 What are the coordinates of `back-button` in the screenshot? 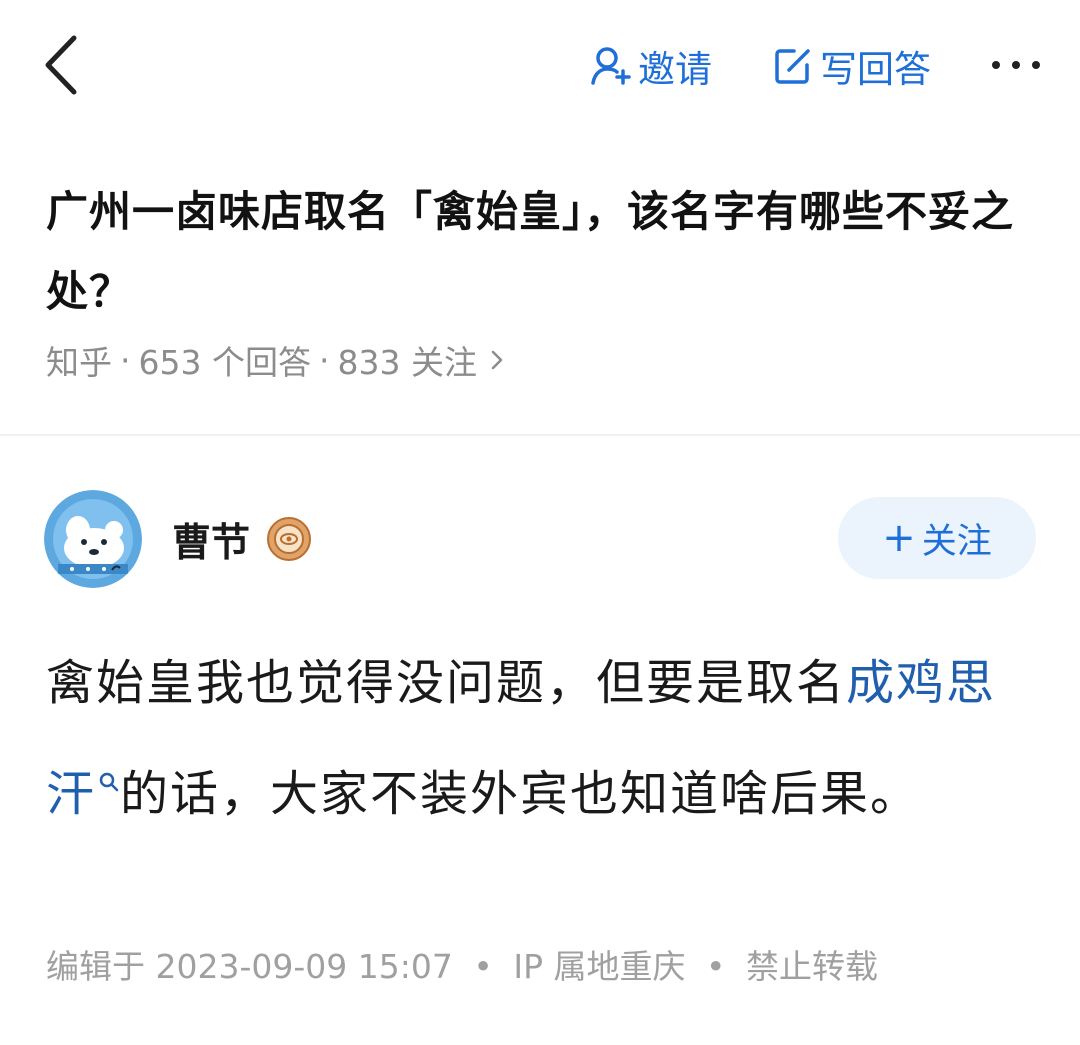 It's located at (64, 65).